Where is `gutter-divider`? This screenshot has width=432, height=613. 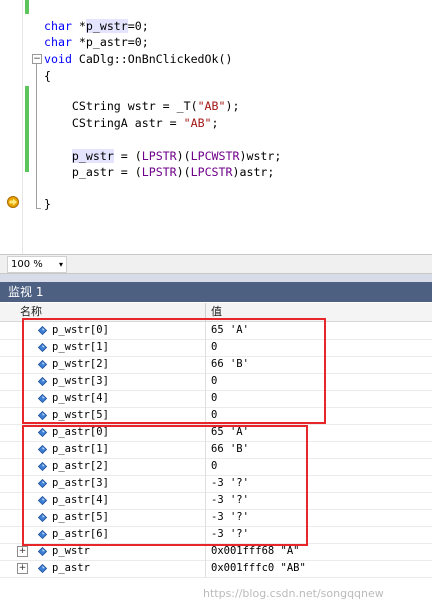
gutter-divider is located at coordinates (22, 127).